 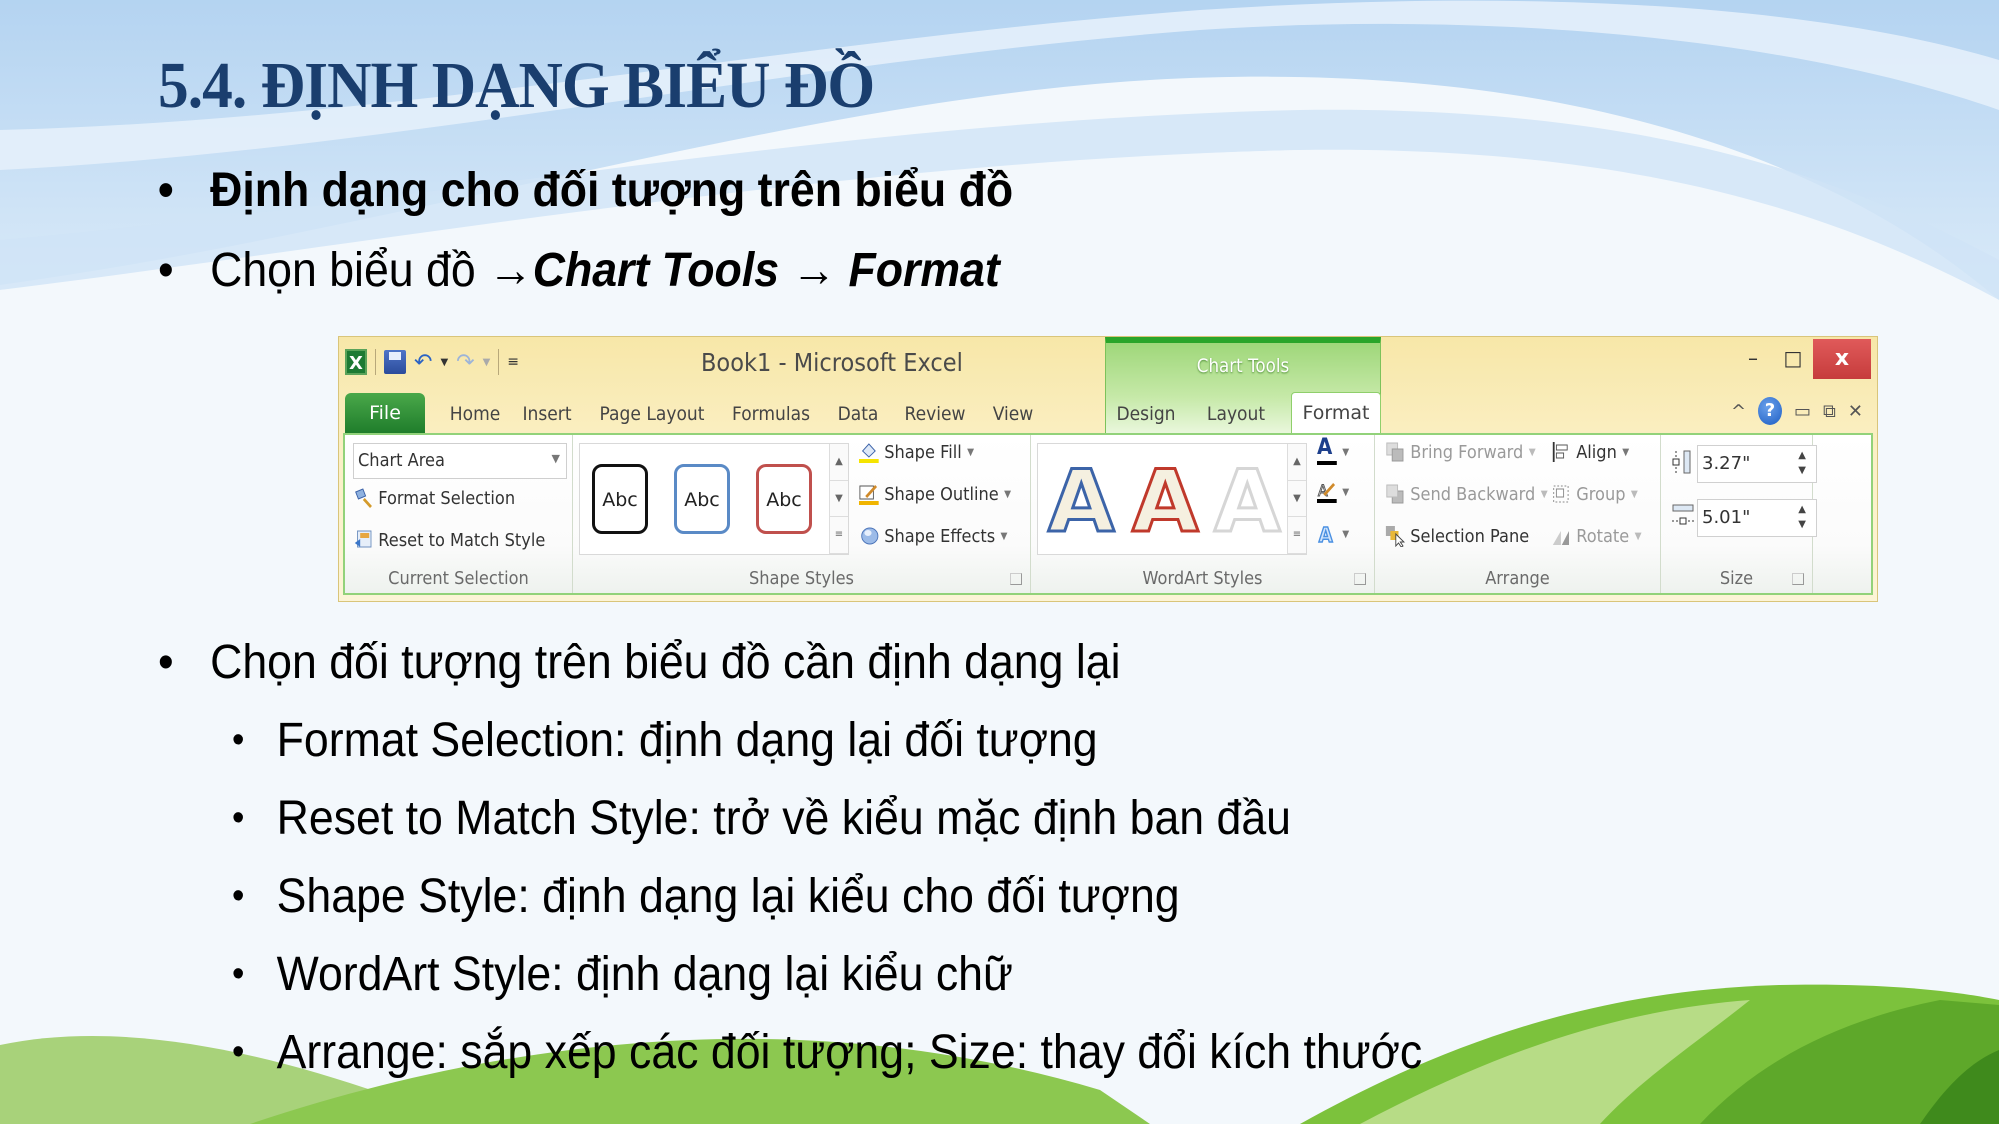 I want to click on send-backward-icon, so click(x=1395, y=494).